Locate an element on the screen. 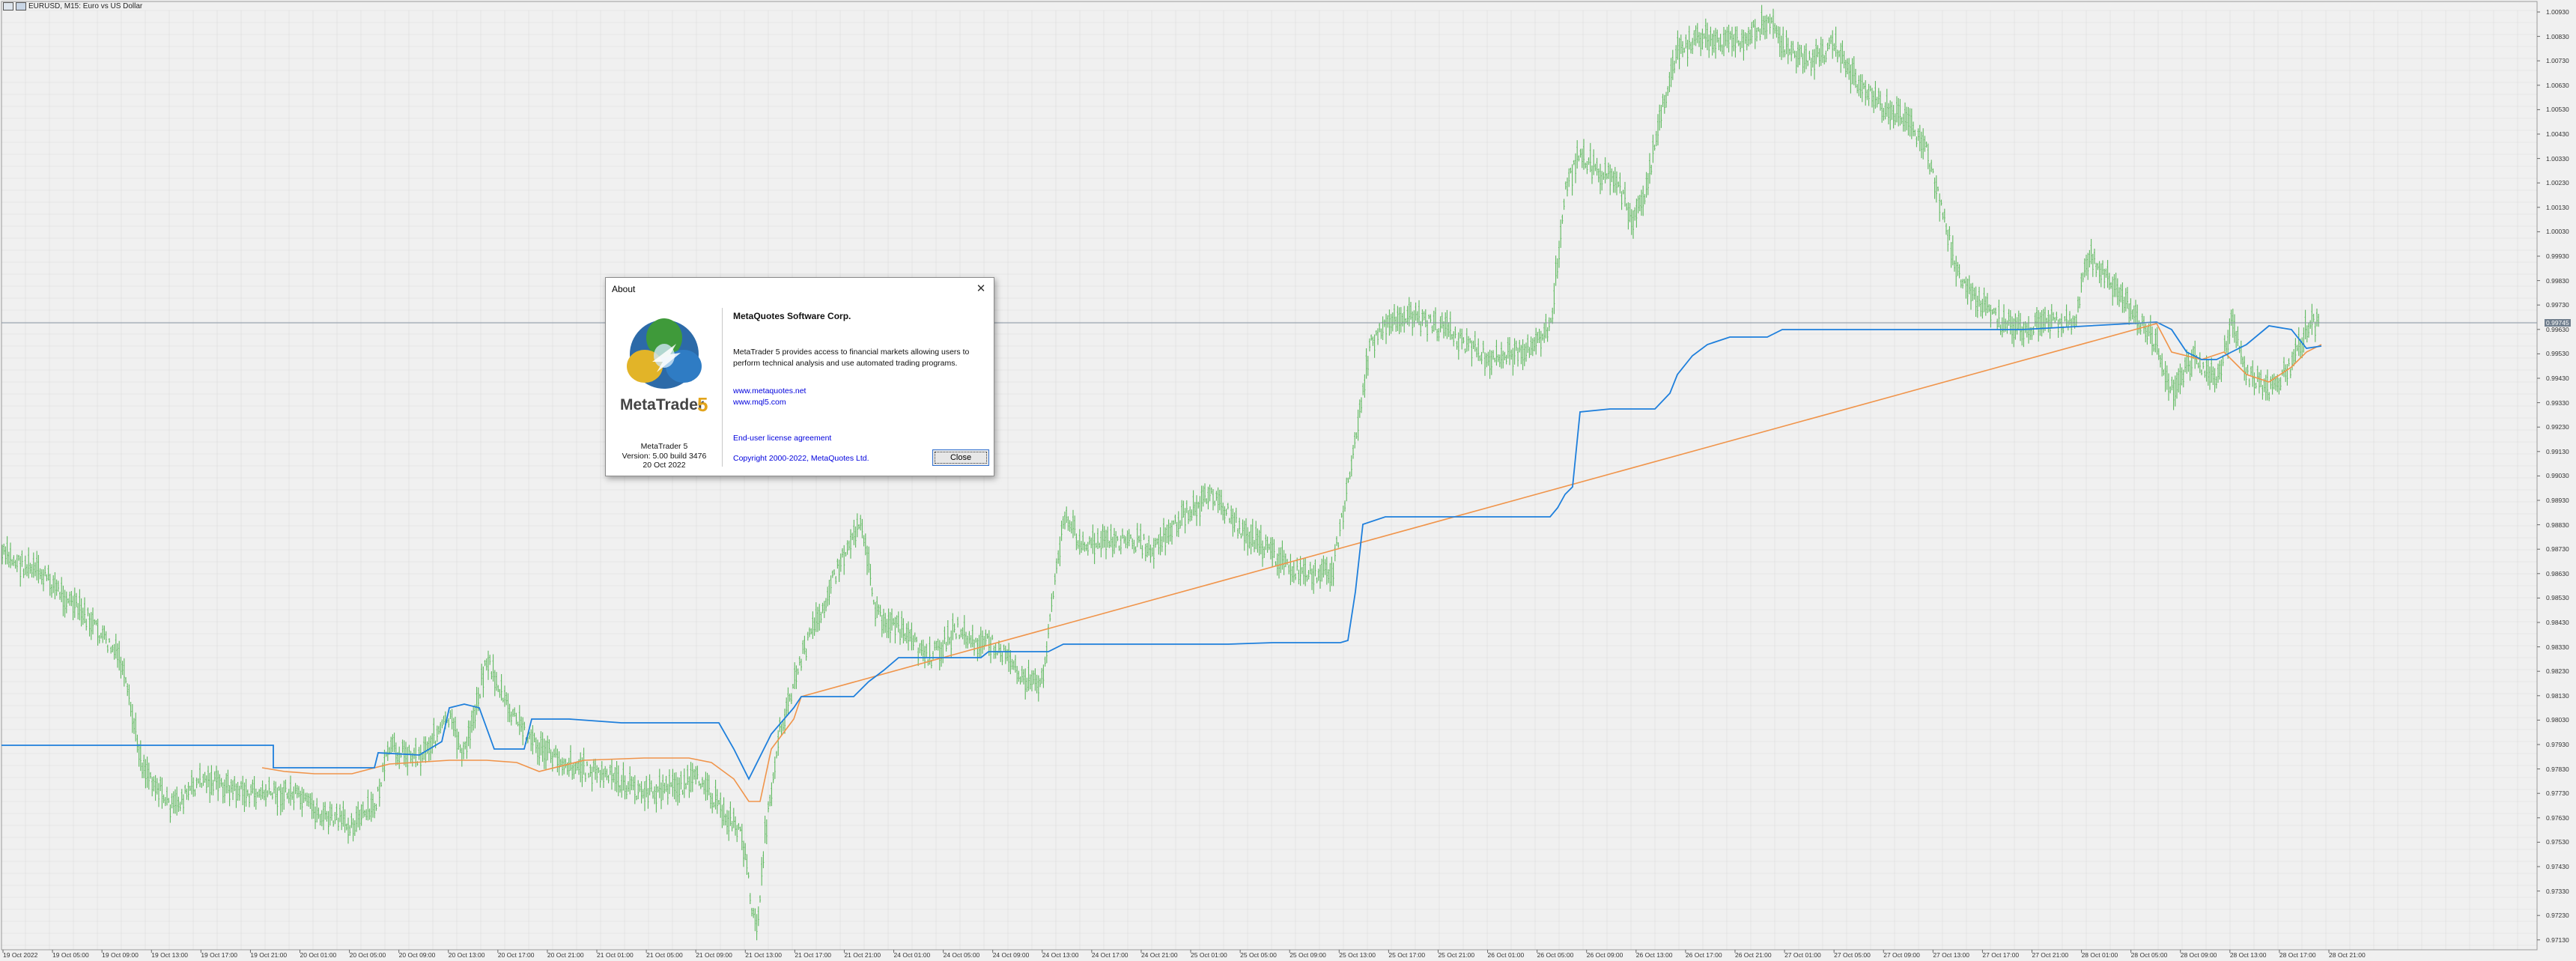  price-tick-label: 0.98630 is located at coordinates (2557, 573).